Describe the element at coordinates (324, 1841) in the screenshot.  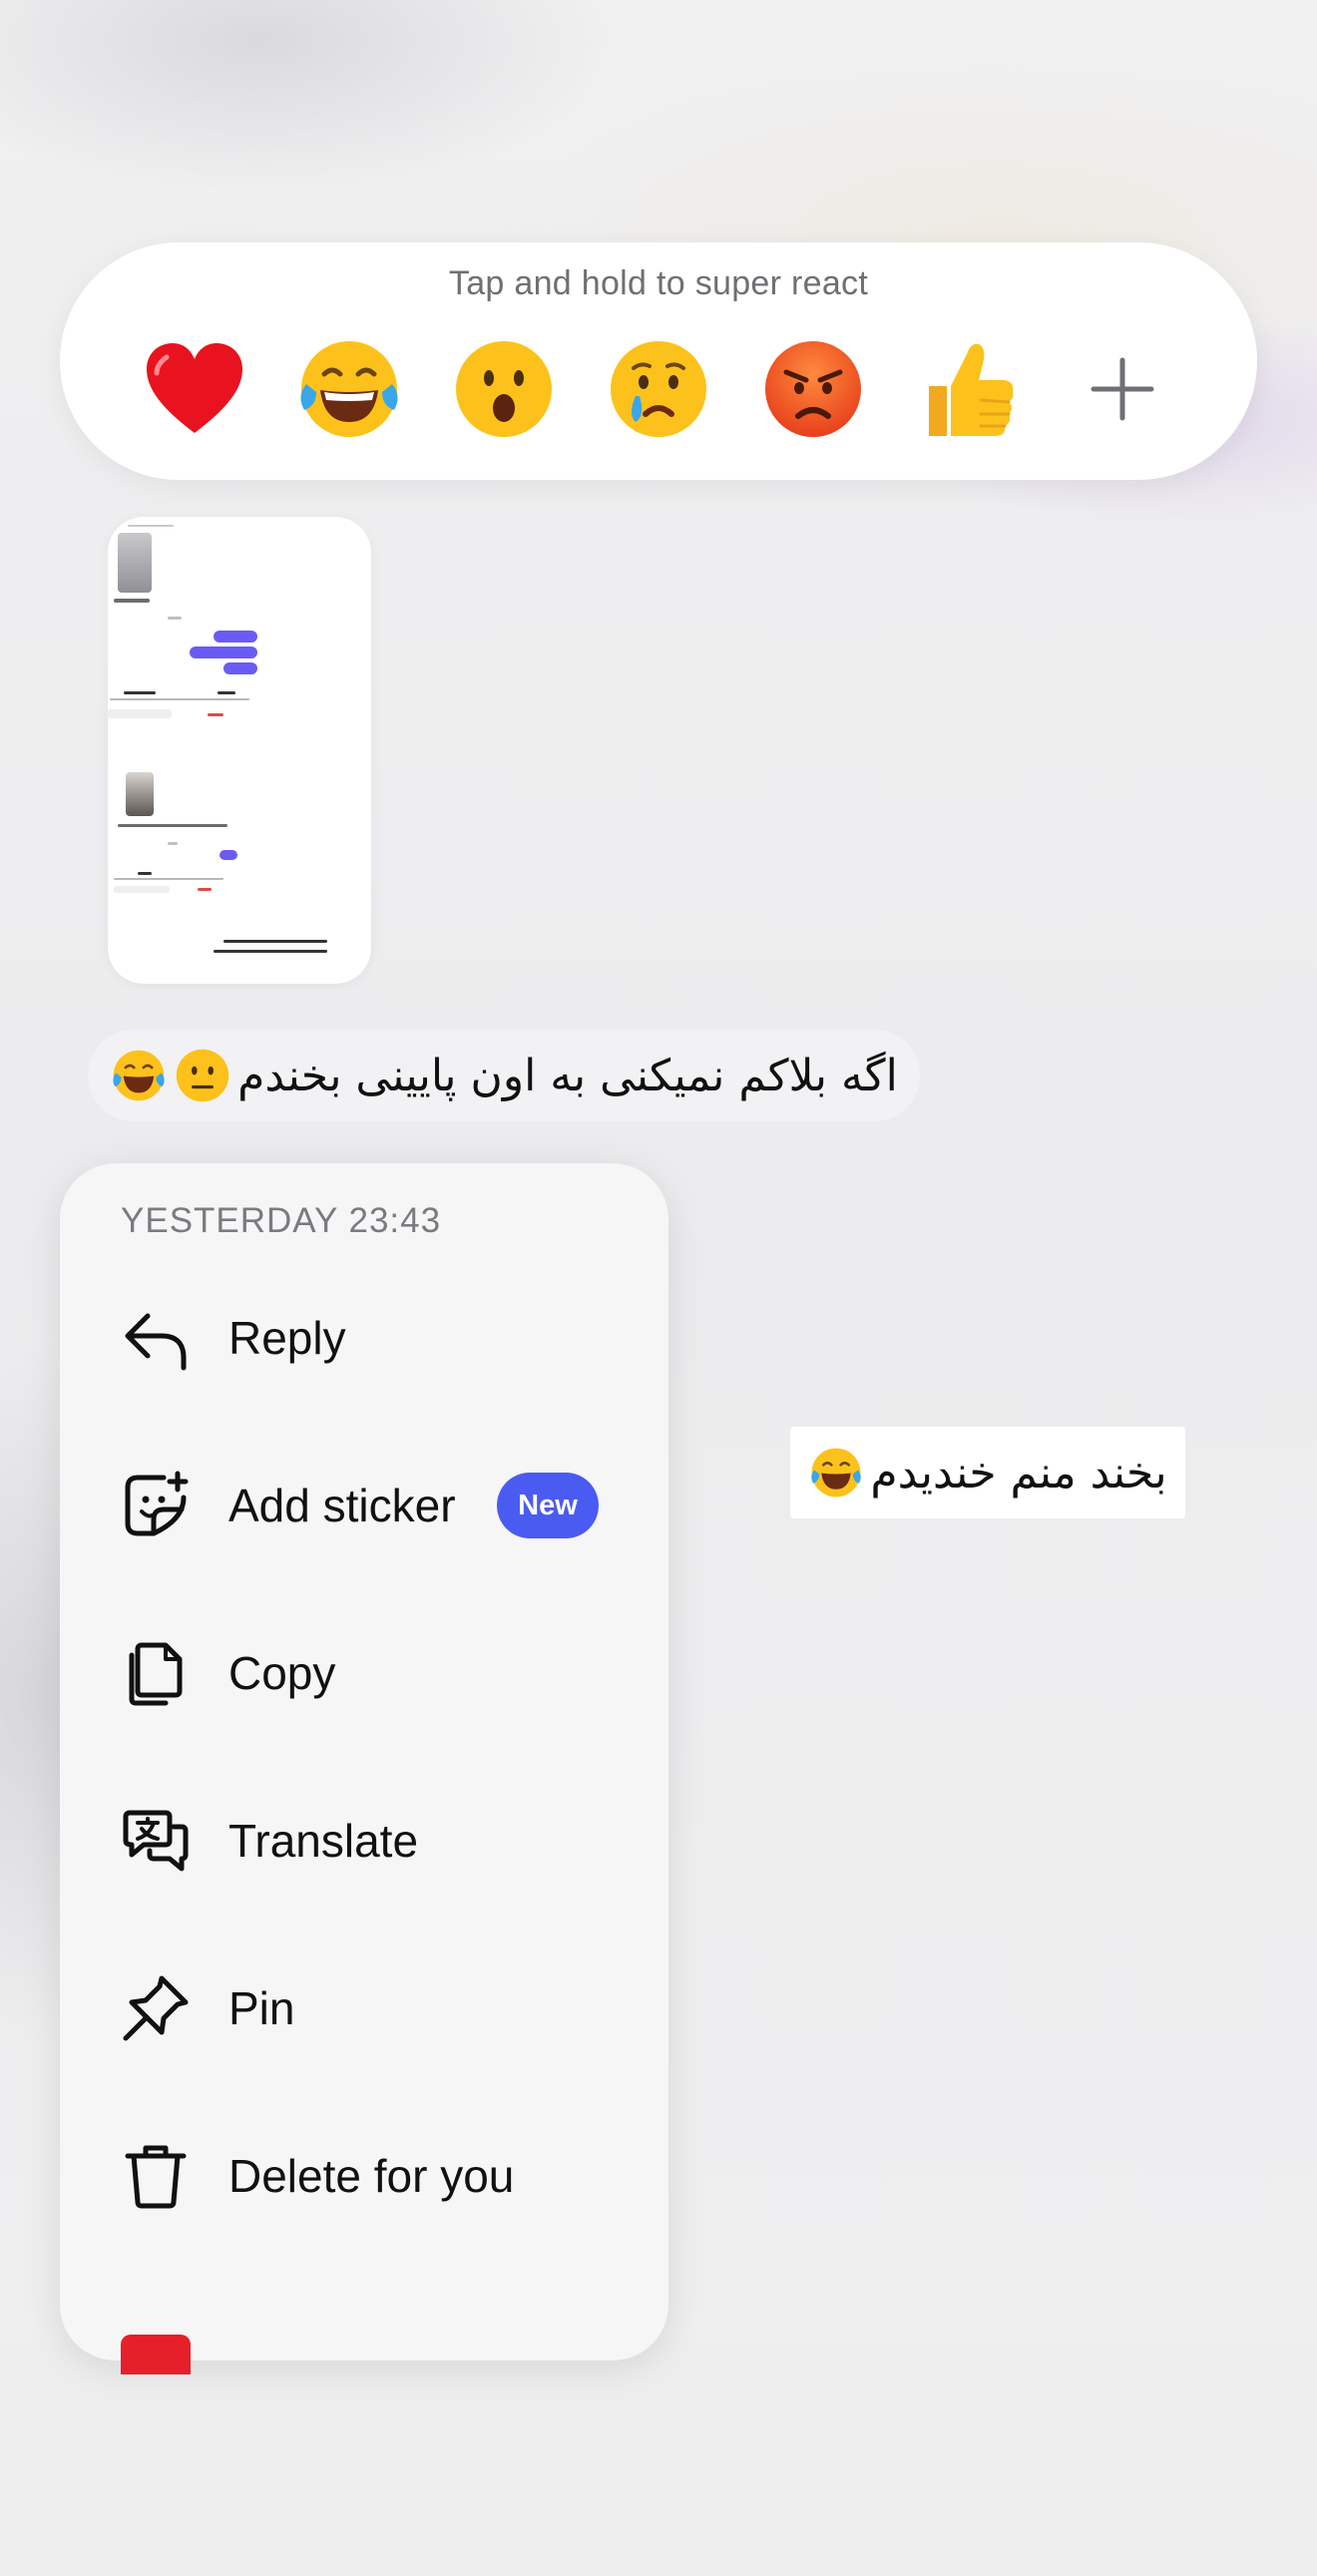
I see `menu-item-label: Translate` at that location.